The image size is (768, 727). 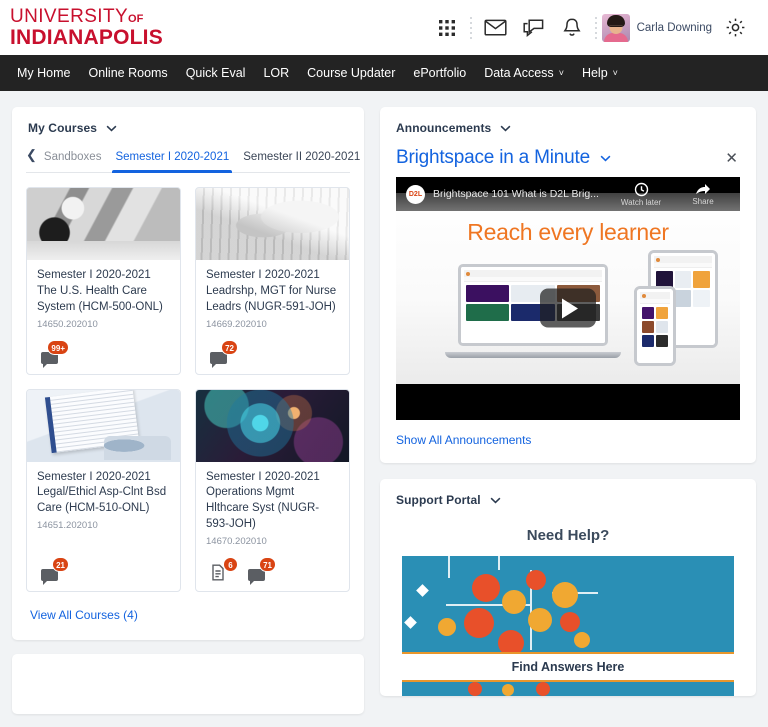 What do you see at coordinates (415, 194) in the screenshot?
I see `d2l-channel-icon: D2L` at bounding box center [415, 194].